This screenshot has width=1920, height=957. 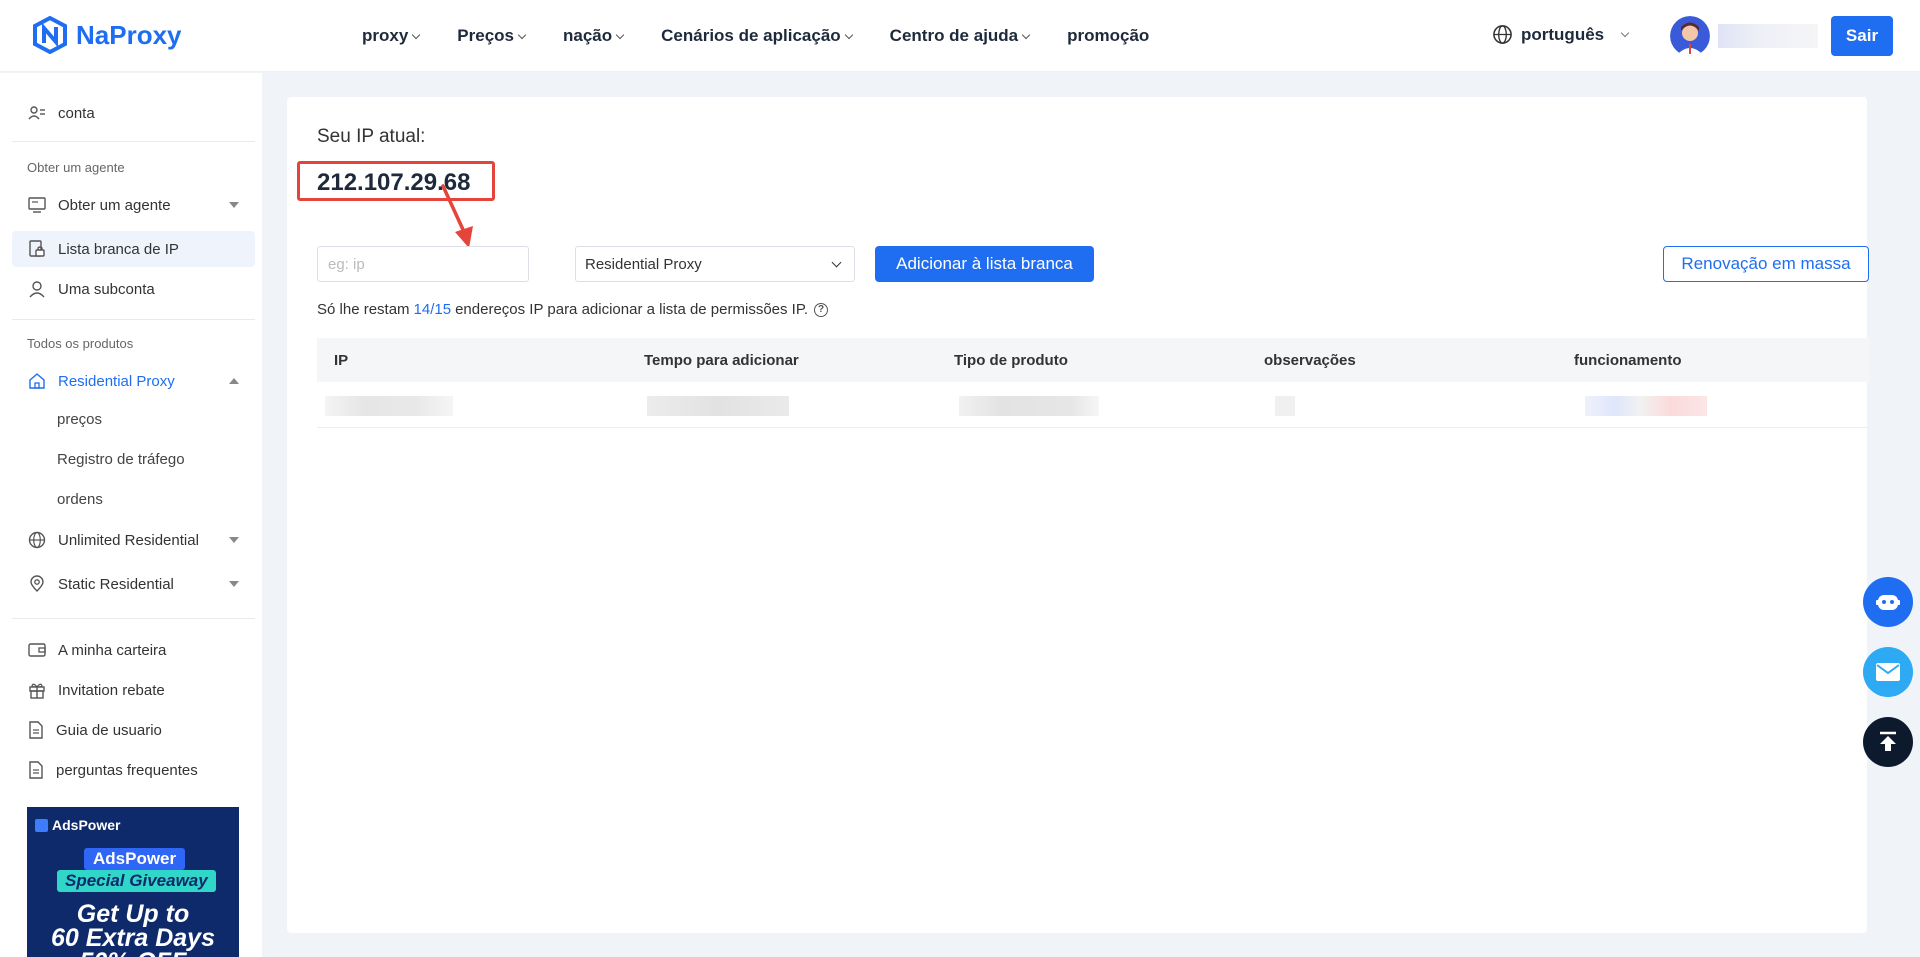 What do you see at coordinates (76, 167) in the screenshot?
I see `section-label: Obter um agente` at bounding box center [76, 167].